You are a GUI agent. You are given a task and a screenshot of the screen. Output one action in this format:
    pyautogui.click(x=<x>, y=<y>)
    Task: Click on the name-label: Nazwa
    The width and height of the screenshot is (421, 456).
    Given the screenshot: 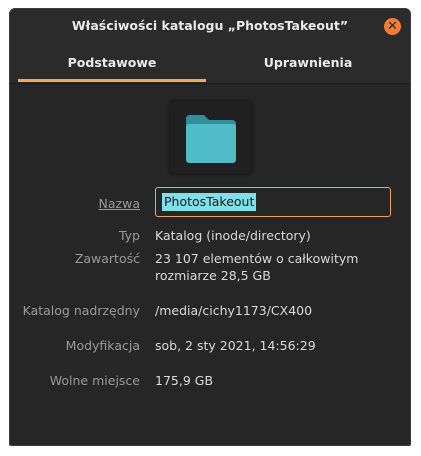 What is the action you would take?
    pyautogui.click(x=119, y=203)
    